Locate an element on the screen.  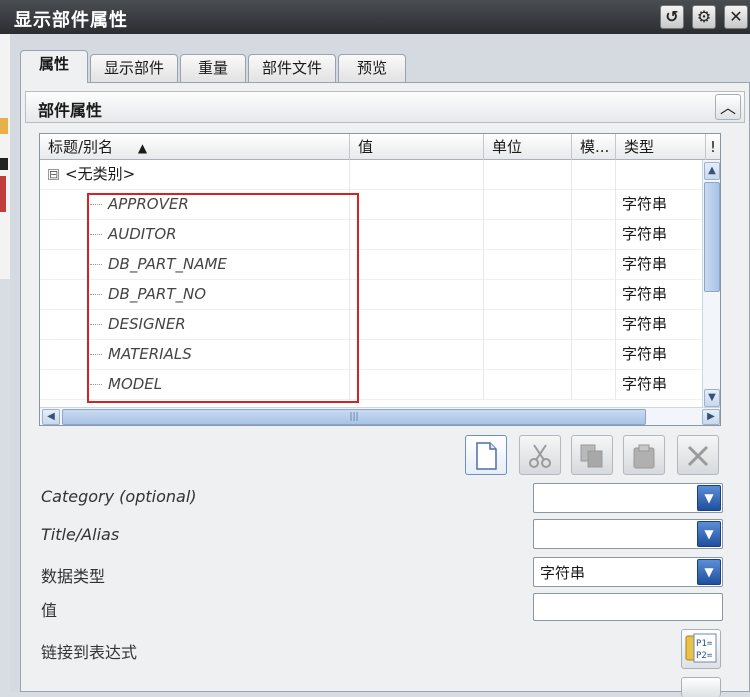
column-header-type: 类型 is located at coordinates (661, 147).